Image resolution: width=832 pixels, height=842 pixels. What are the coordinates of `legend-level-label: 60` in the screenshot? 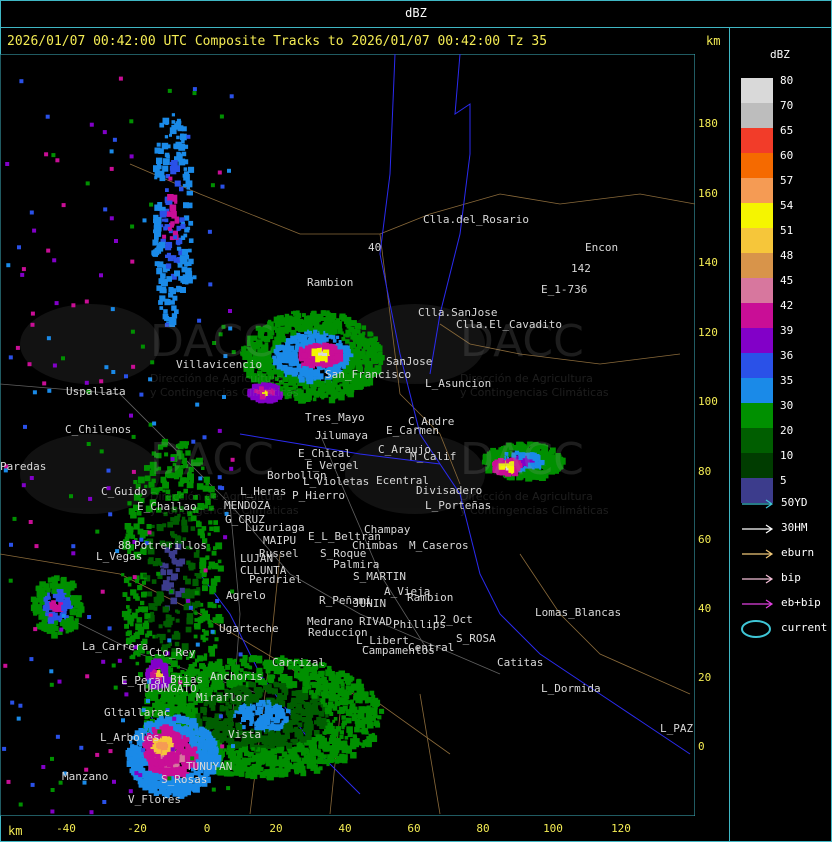 It's located at (787, 155).